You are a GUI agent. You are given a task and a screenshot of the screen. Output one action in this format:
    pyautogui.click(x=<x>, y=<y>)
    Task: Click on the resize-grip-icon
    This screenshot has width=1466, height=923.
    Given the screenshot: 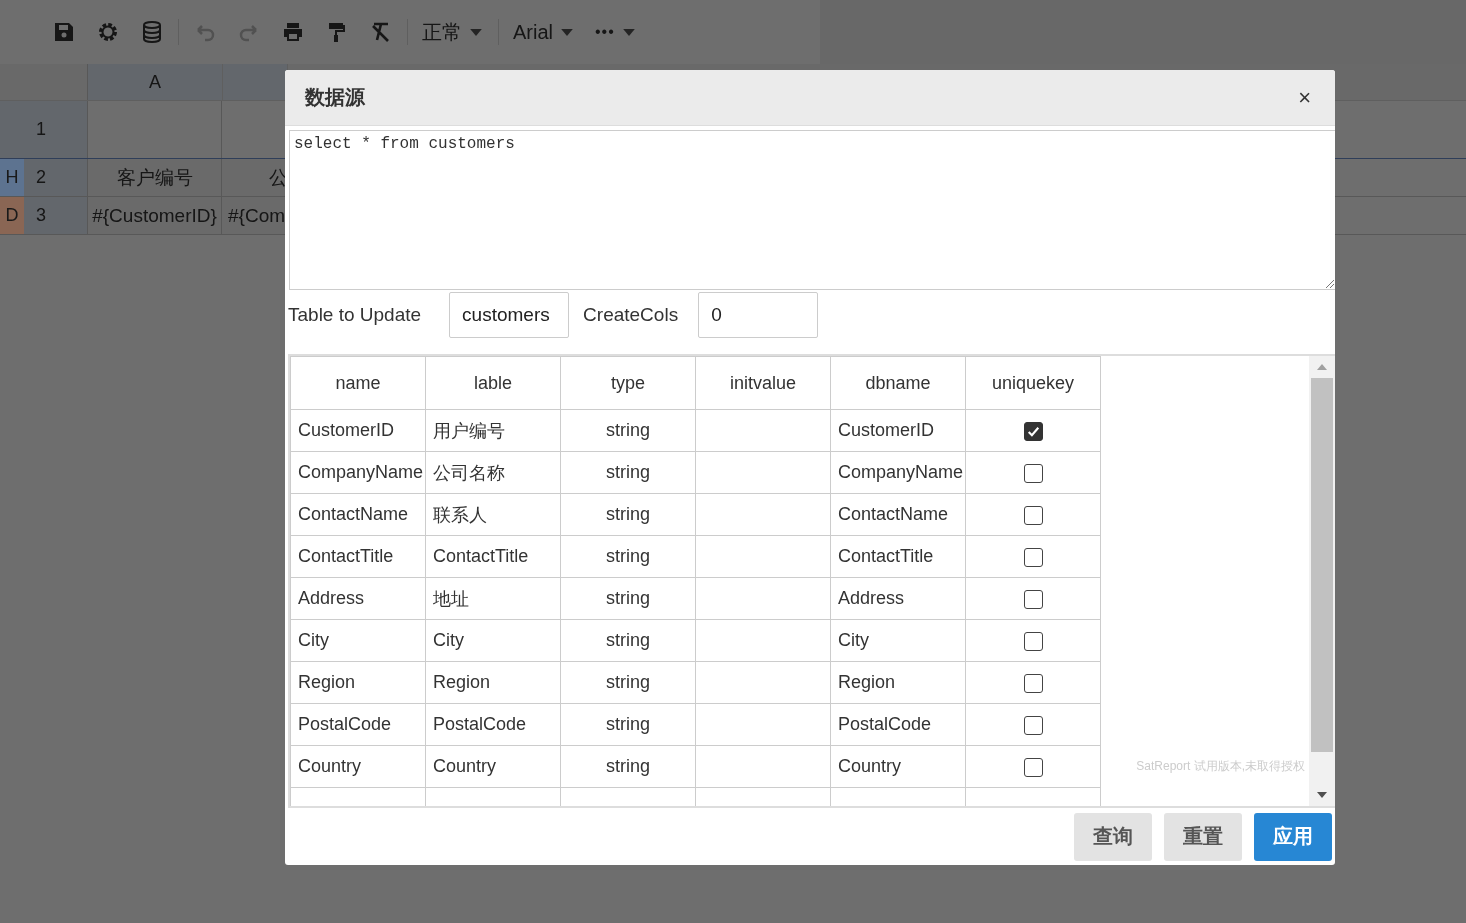 What is the action you would take?
    pyautogui.click(x=1330, y=284)
    